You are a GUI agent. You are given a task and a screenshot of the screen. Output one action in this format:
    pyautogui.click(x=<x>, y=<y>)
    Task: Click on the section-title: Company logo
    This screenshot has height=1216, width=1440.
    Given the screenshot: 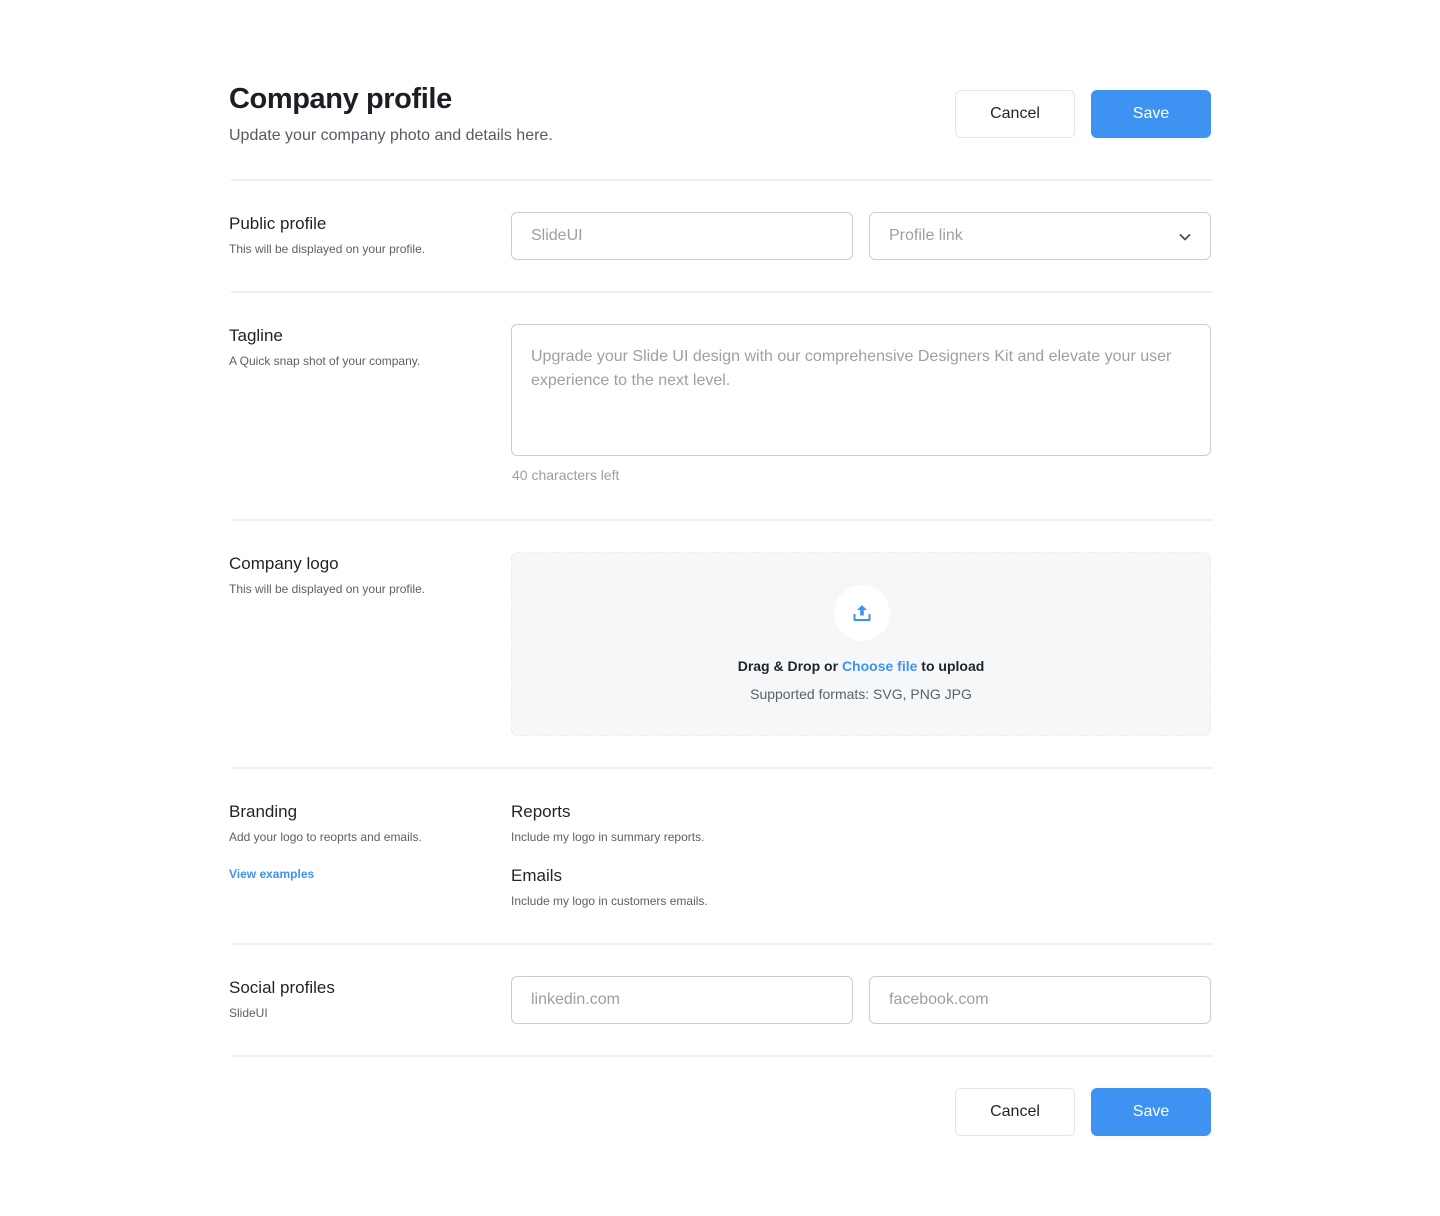 What is the action you would take?
    pyautogui.click(x=284, y=563)
    